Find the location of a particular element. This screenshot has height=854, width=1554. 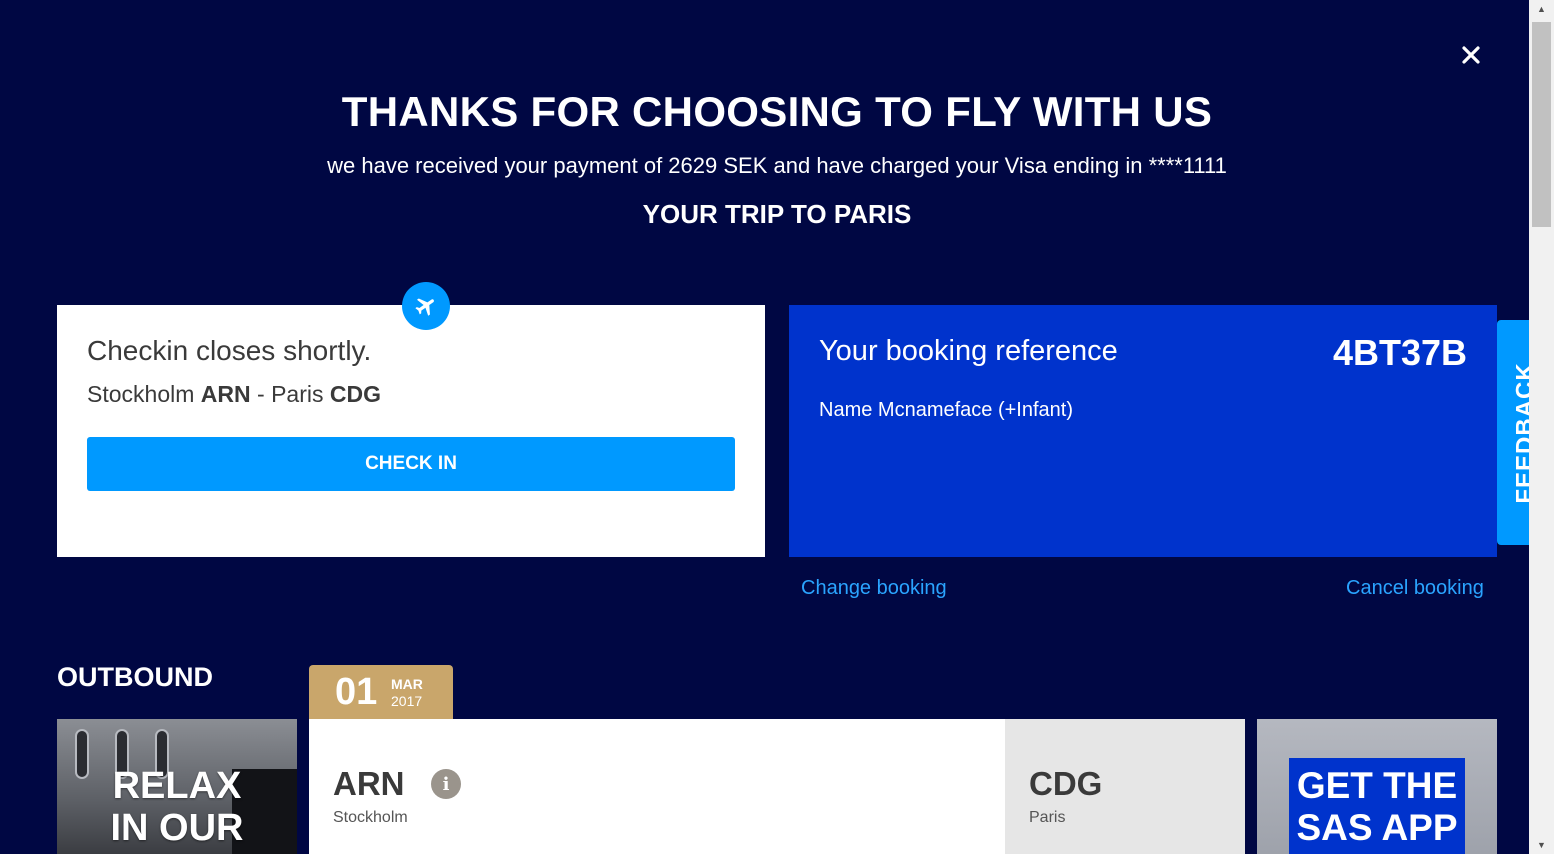

origin-code: ARN is located at coordinates (225, 394).